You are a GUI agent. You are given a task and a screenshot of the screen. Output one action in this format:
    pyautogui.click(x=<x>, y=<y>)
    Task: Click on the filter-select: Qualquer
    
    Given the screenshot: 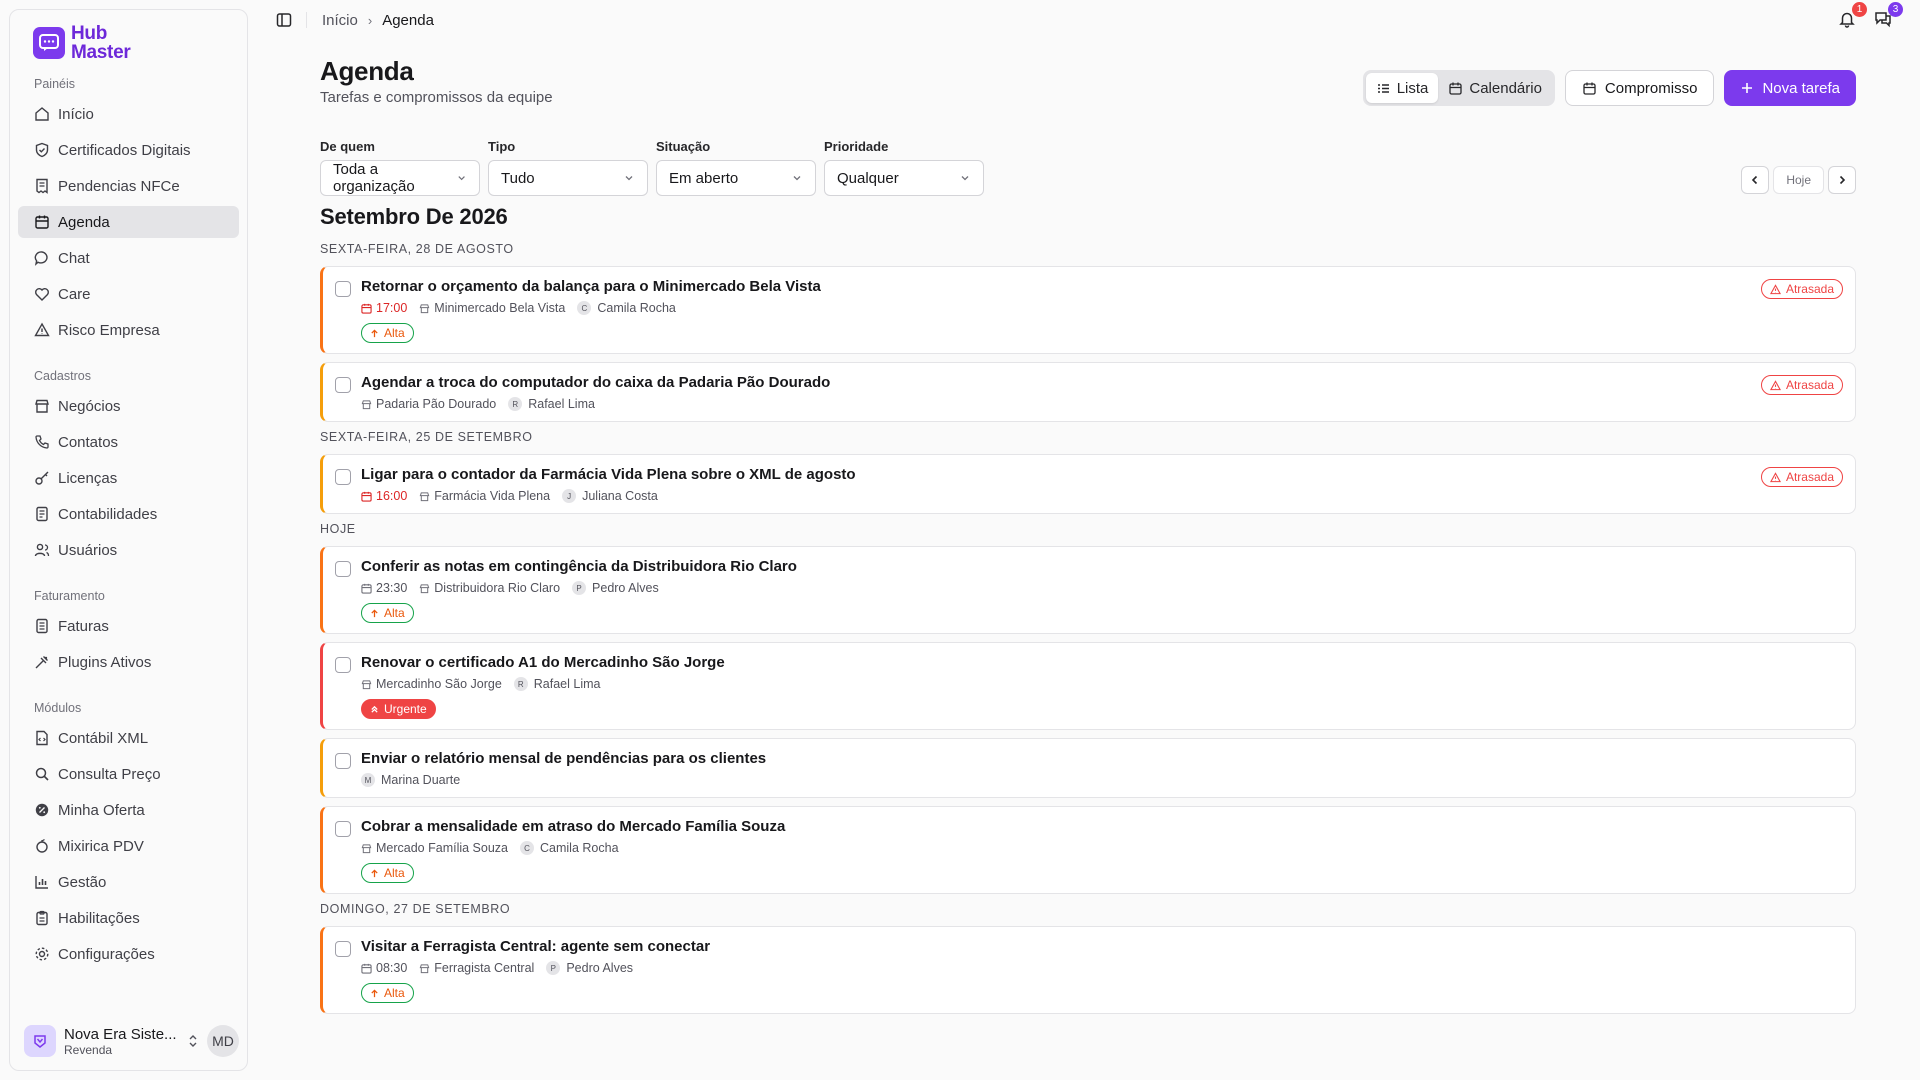 What is the action you would take?
    pyautogui.click(x=904, y=178)
    